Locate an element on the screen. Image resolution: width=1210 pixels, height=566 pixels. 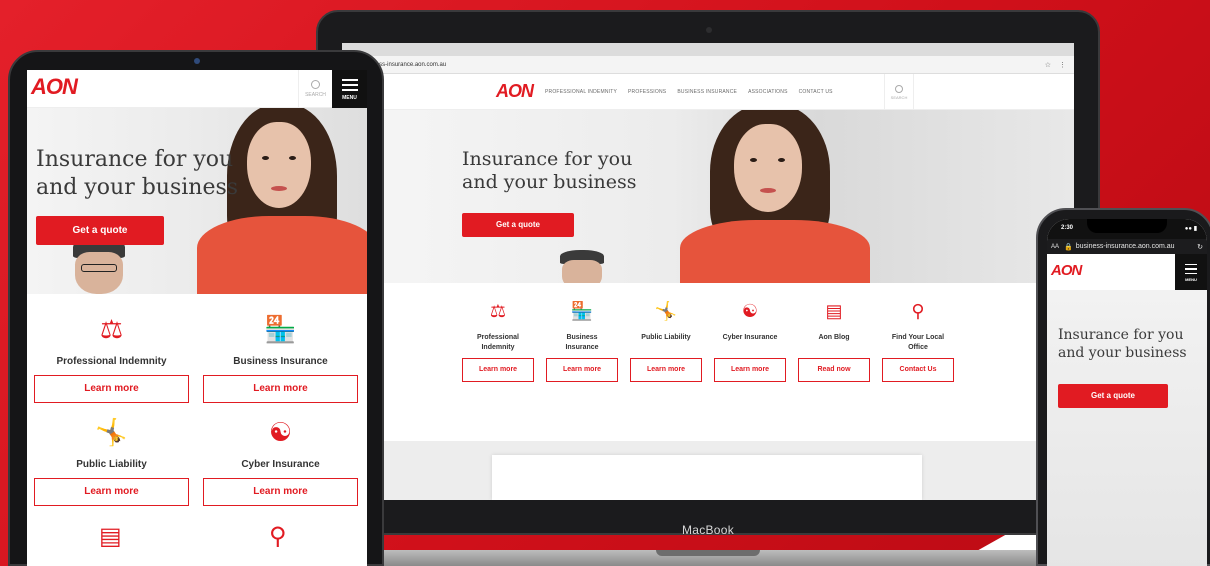
browser-address-bar: 🔒 business-insurance.aon.com.au ☆ ⋮ is located at coordinates (708, 65).